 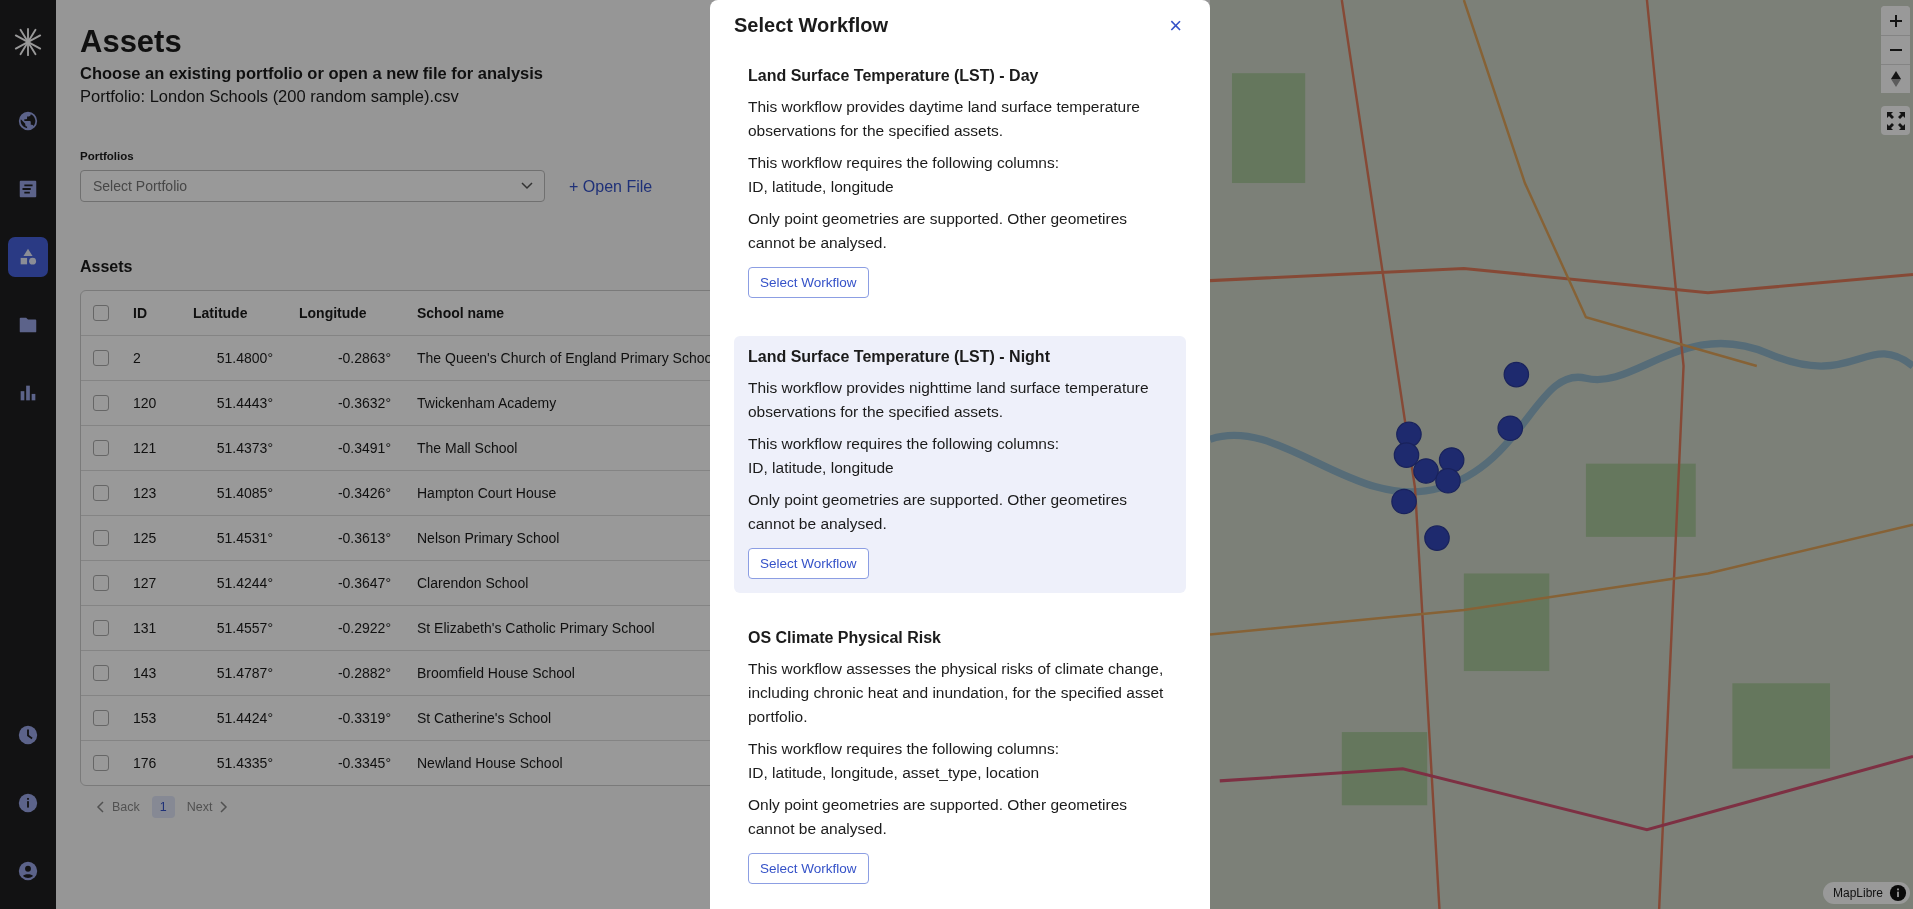 What do you see at coordinates (1895, 20) in the screenshot?
I see `plus-icon` at bounding box center [1895, 20].